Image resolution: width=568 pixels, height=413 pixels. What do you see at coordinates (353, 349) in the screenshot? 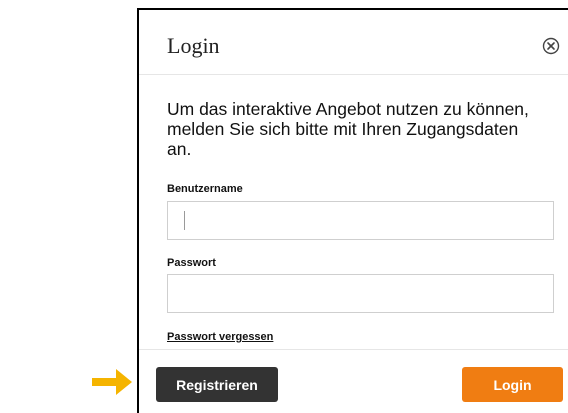
I see `footer-divider` at bounding box center [353, 349].